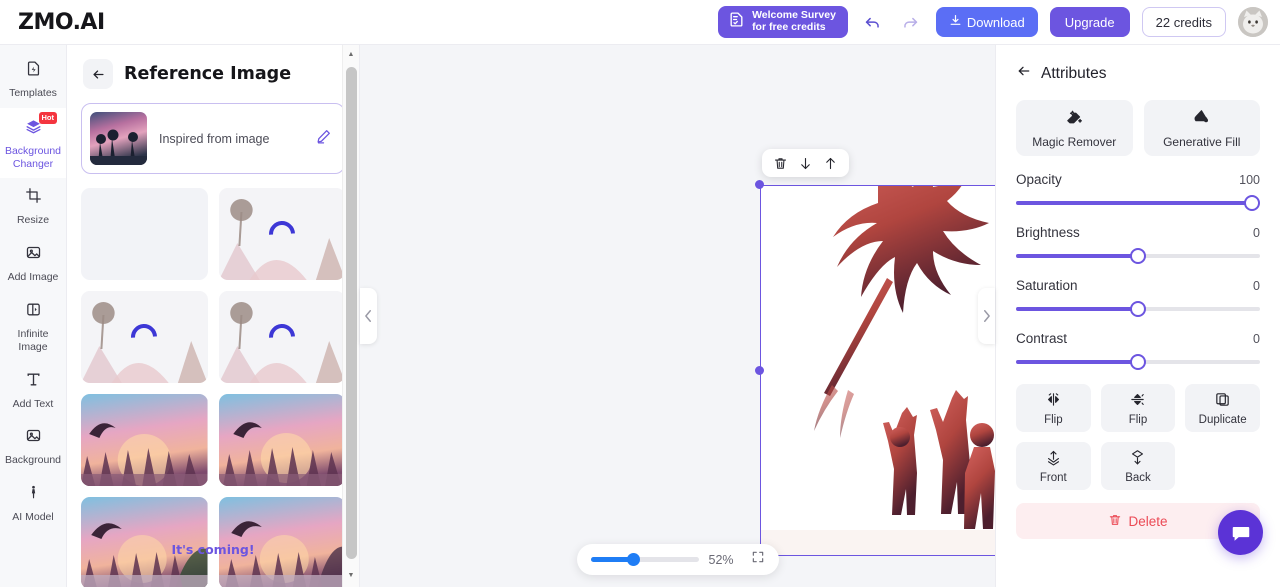 Image resolution: width=1280 pixels, height=587 pixels. Describe the element at coordinates (1138, 419) in the screenshot. I see `flip-vertical-label: Flip` at that location.